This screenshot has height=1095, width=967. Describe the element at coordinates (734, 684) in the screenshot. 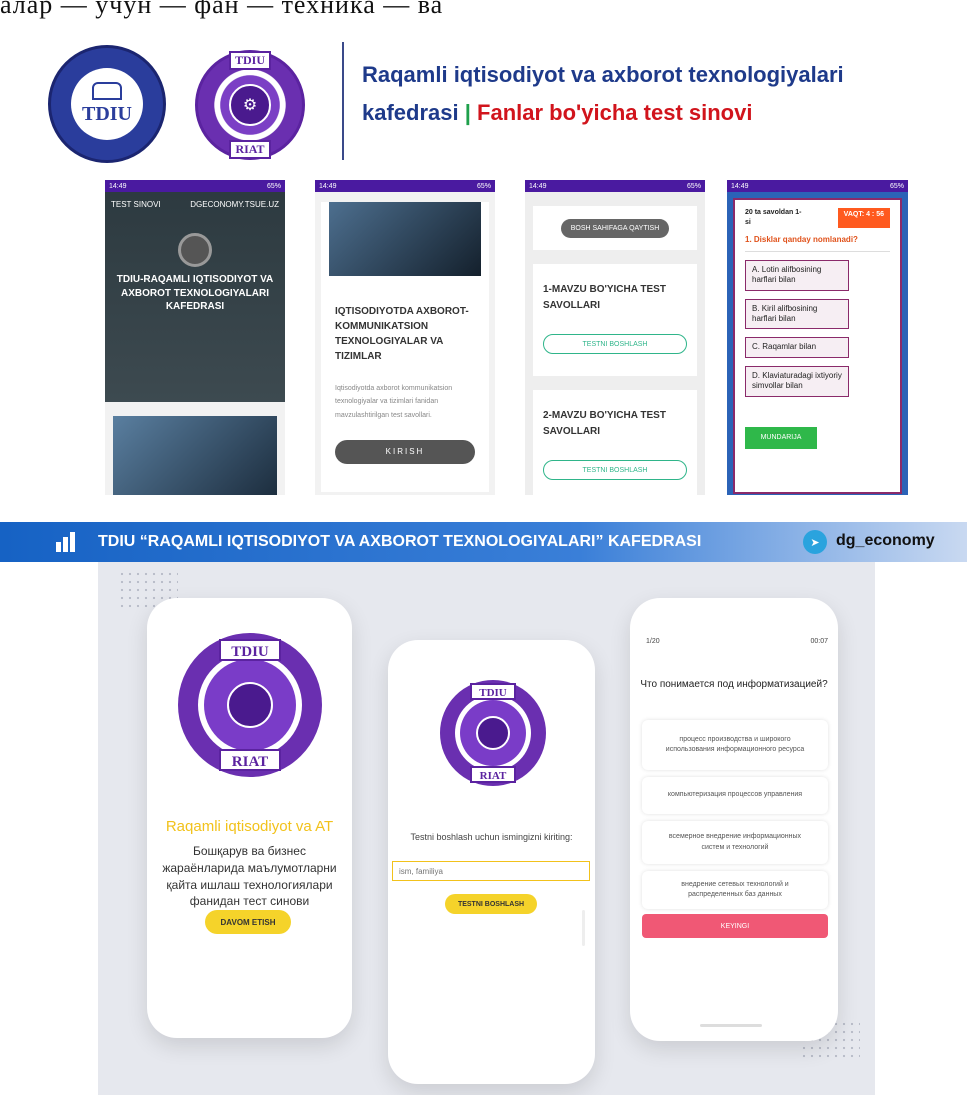

I see `quiz-question: Что понимается под информатизацией?` at that location.